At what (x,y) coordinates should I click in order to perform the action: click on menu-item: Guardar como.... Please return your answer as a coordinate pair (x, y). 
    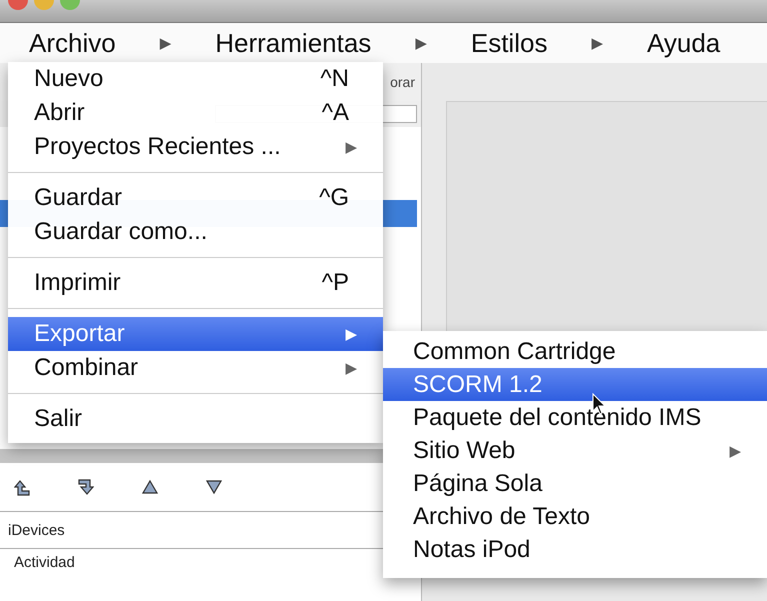
    Looking at the image, I should click on (195, 232).